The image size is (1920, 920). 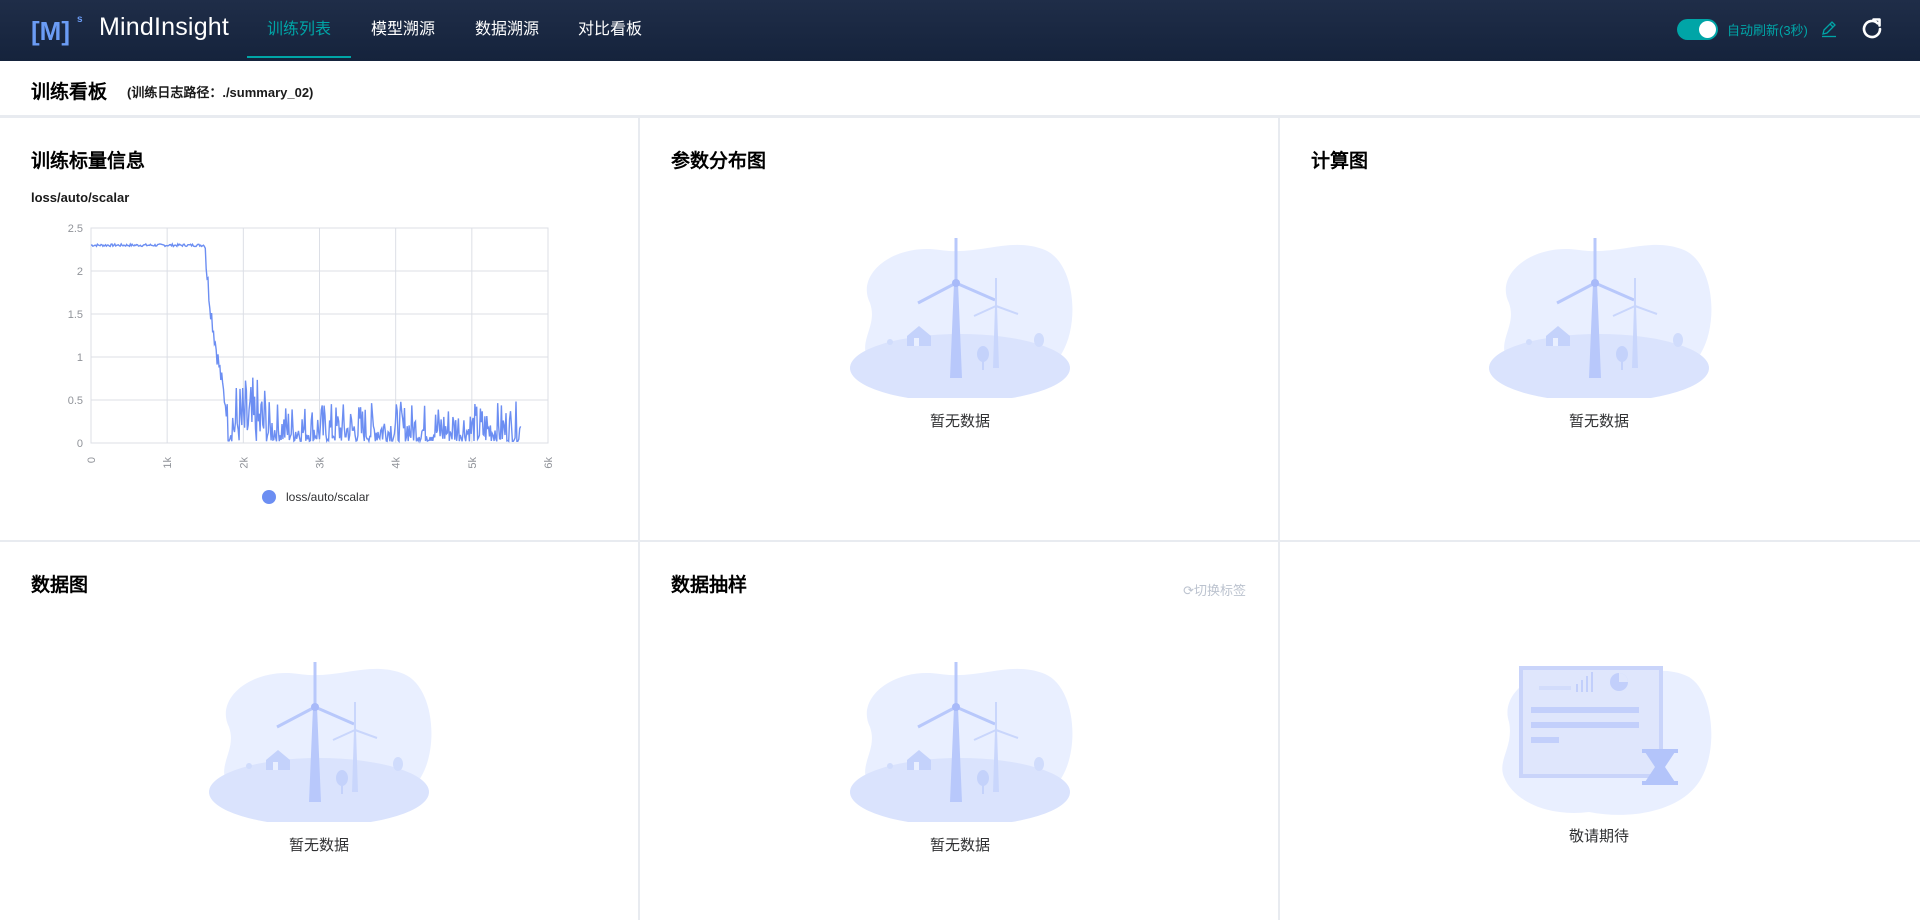 I want to click on coming-soon-illustration, so click(x=1607, y=740).